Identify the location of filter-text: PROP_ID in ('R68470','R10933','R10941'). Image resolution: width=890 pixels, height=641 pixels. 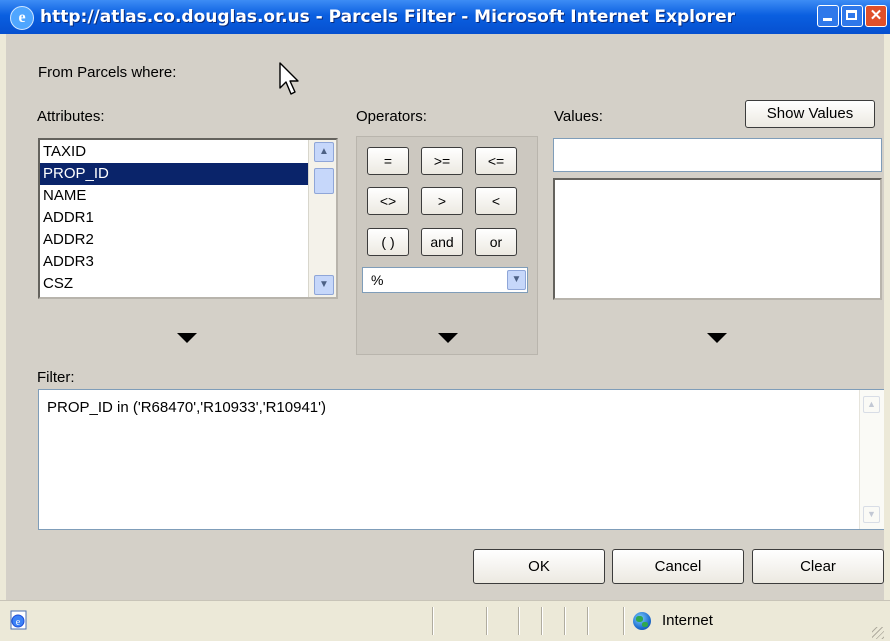
(187, 407).